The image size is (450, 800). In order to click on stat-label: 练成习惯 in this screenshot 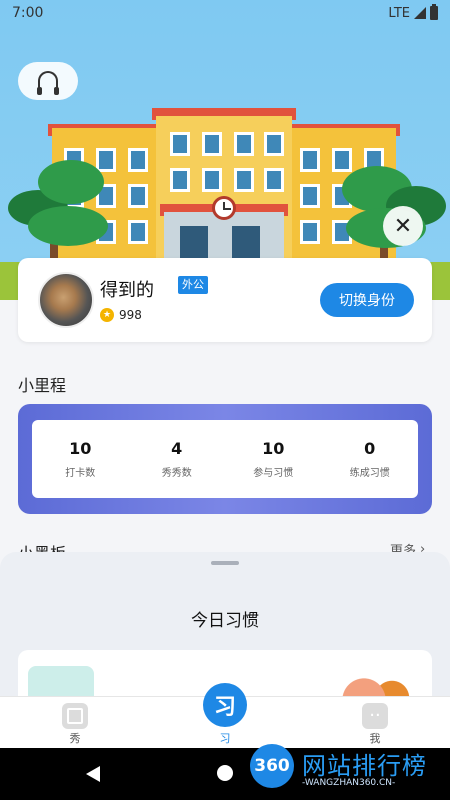, I will do `click(369, 473)`.